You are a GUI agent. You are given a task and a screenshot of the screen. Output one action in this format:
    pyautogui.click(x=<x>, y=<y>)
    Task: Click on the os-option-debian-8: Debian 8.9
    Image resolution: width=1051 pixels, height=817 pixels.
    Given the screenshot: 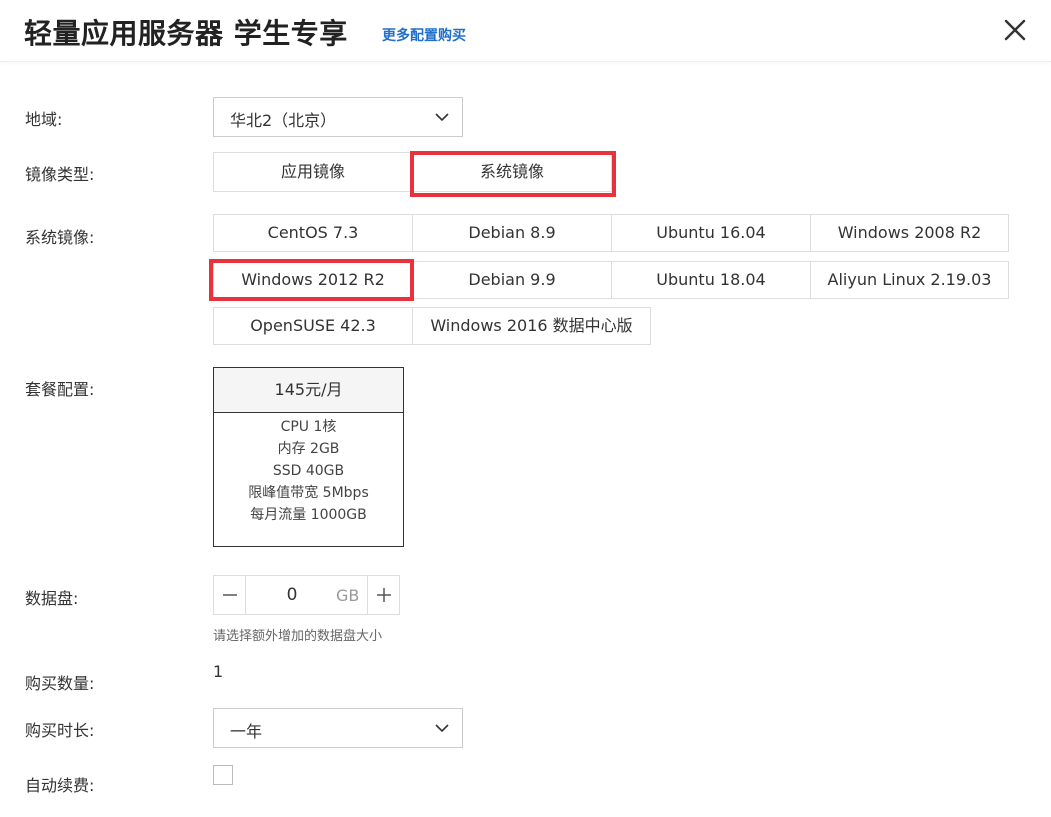 What is the action you would take?
    pyautogui.click(x=512, y=233)
    